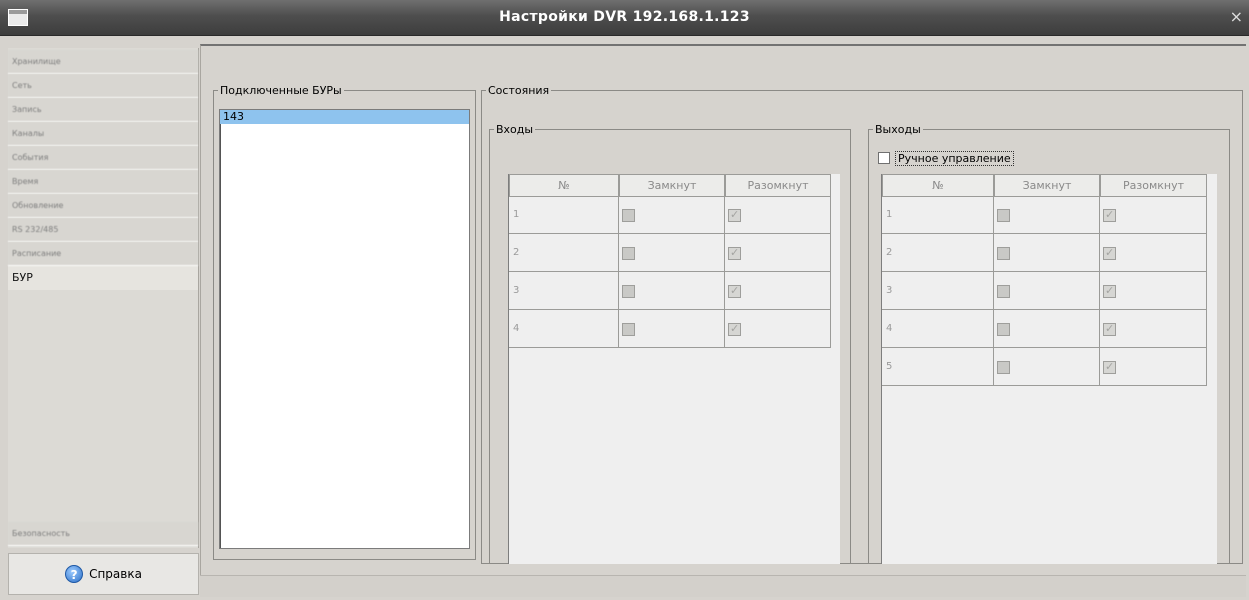  I want to click on manual-control-label: Ручное управление, so click(954, 158).